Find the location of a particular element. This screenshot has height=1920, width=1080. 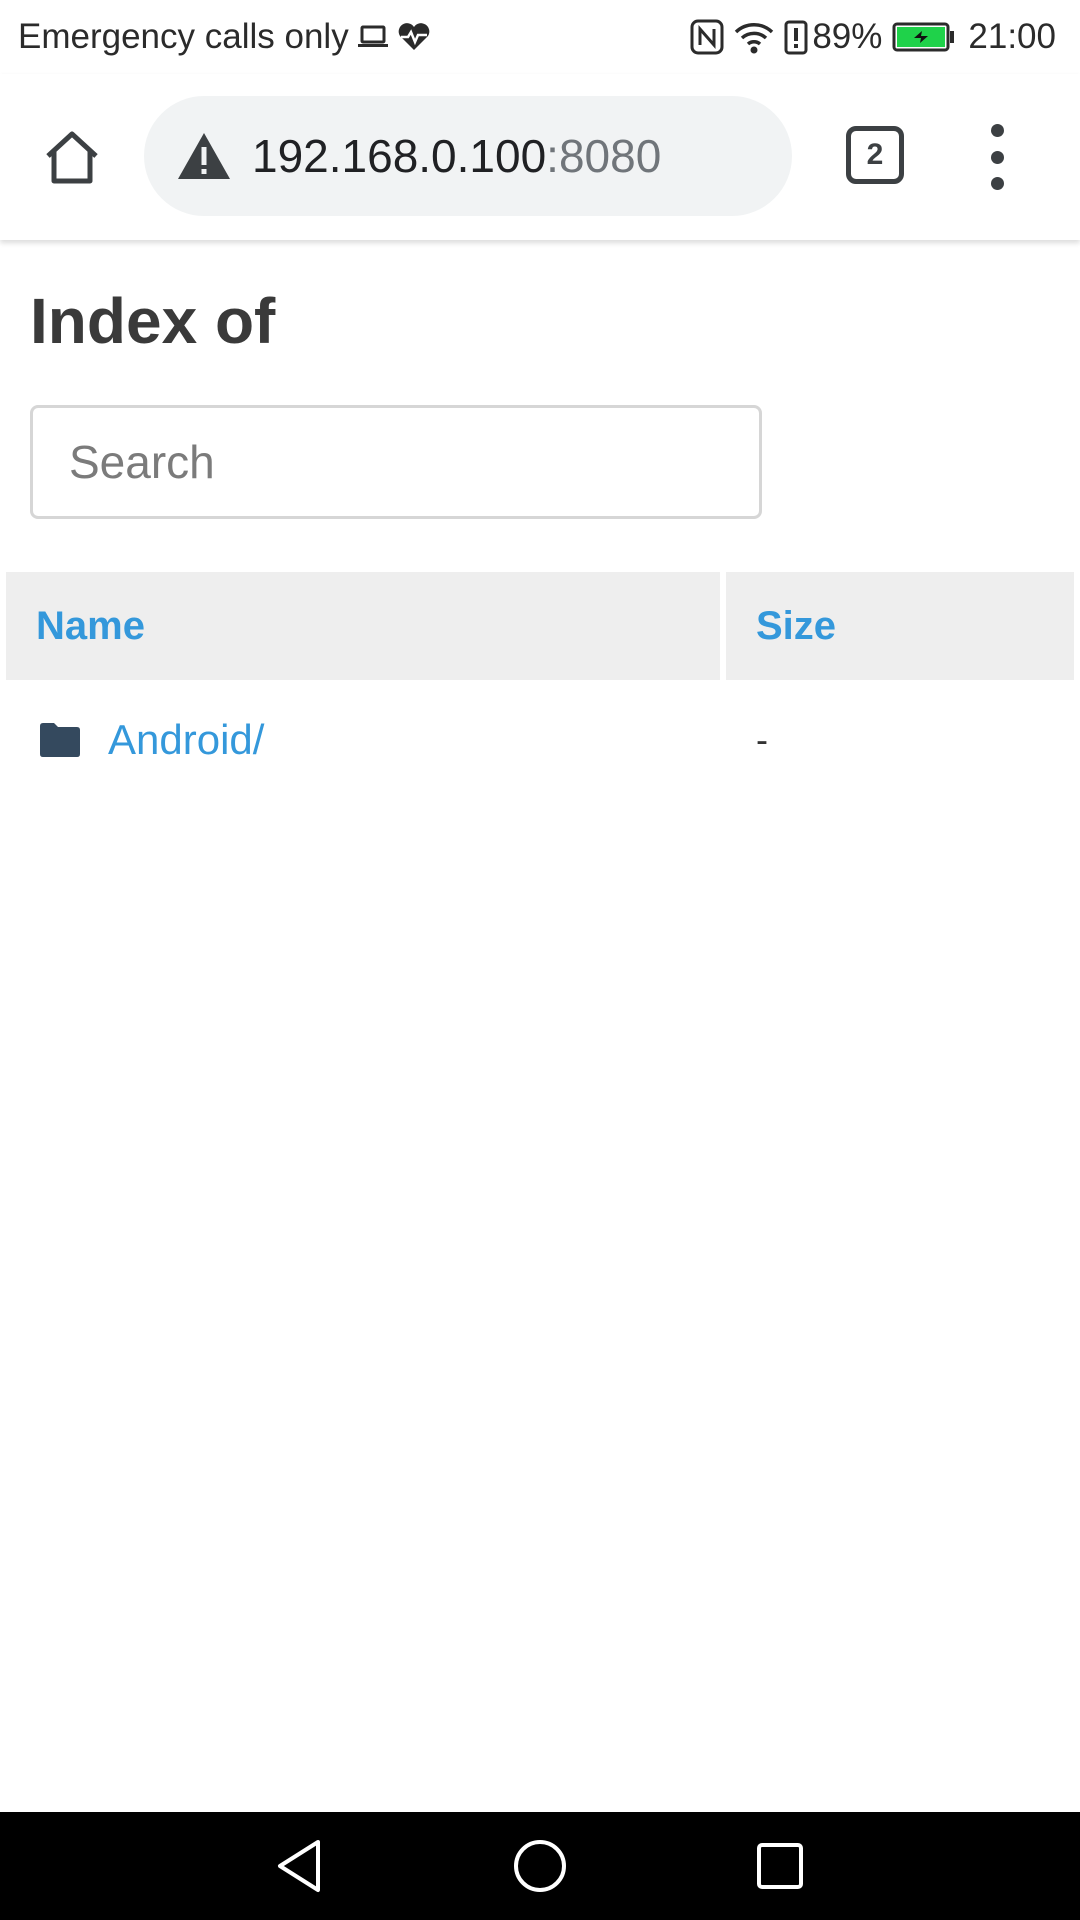

browser-toolbar: 192.168.0.100:8080 2 is located at coordinates (540, 157).